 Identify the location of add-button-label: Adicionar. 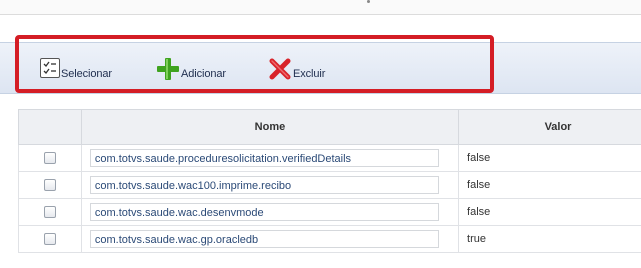
(203, 73).